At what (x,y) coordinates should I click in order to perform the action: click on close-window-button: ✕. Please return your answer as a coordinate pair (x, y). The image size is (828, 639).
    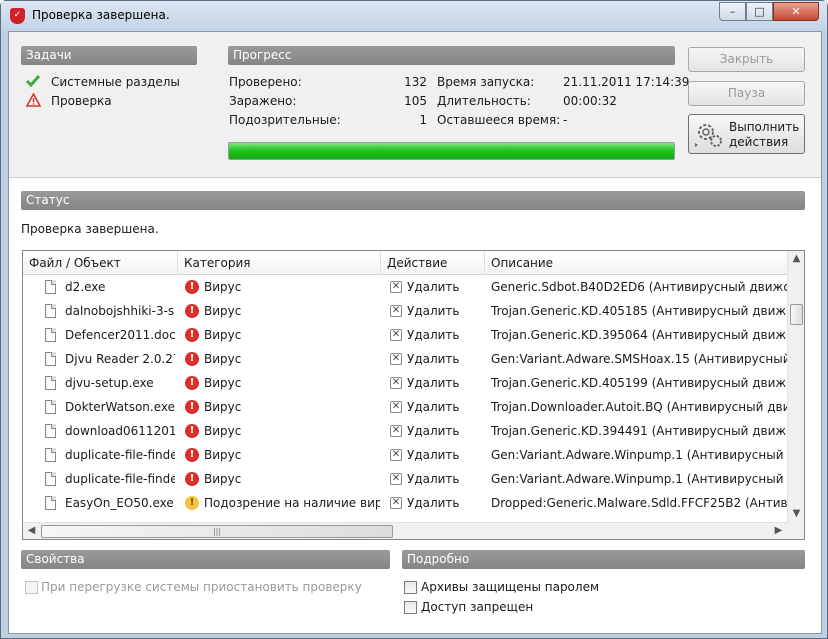
    Looking at the image, I should click on (796, 11).